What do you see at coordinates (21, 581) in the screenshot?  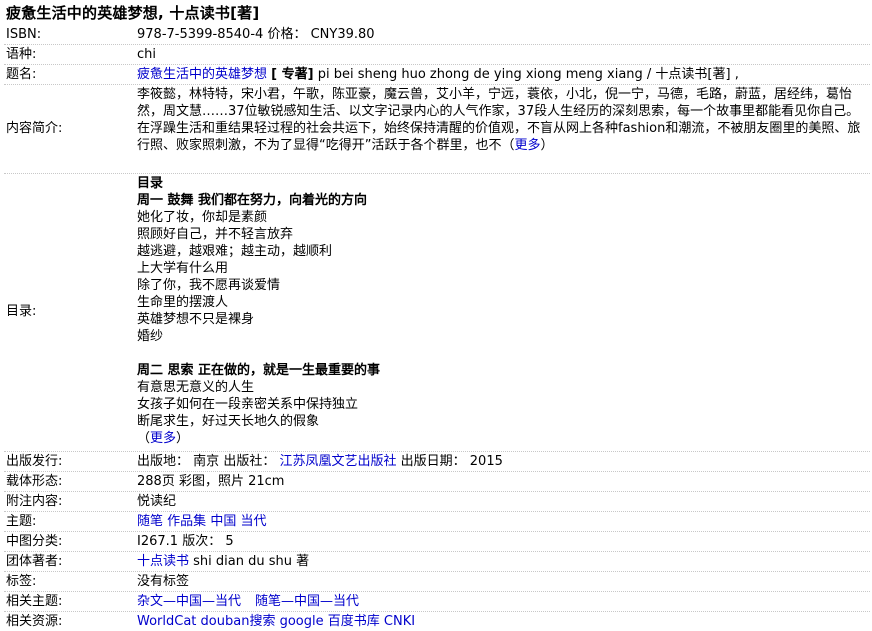 I see `tags-label: 标签:` at bounding box center [21, 581].